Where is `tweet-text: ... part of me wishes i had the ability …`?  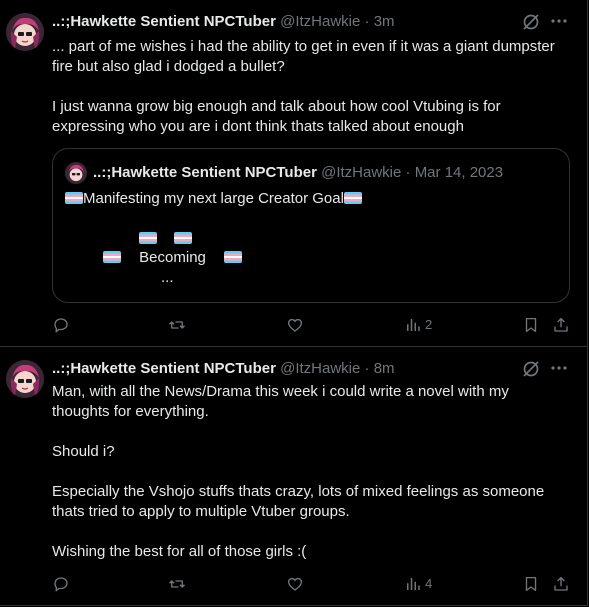
tweet-text: ... part of me wishes i had the ability … is located at coordinates (303, 86).